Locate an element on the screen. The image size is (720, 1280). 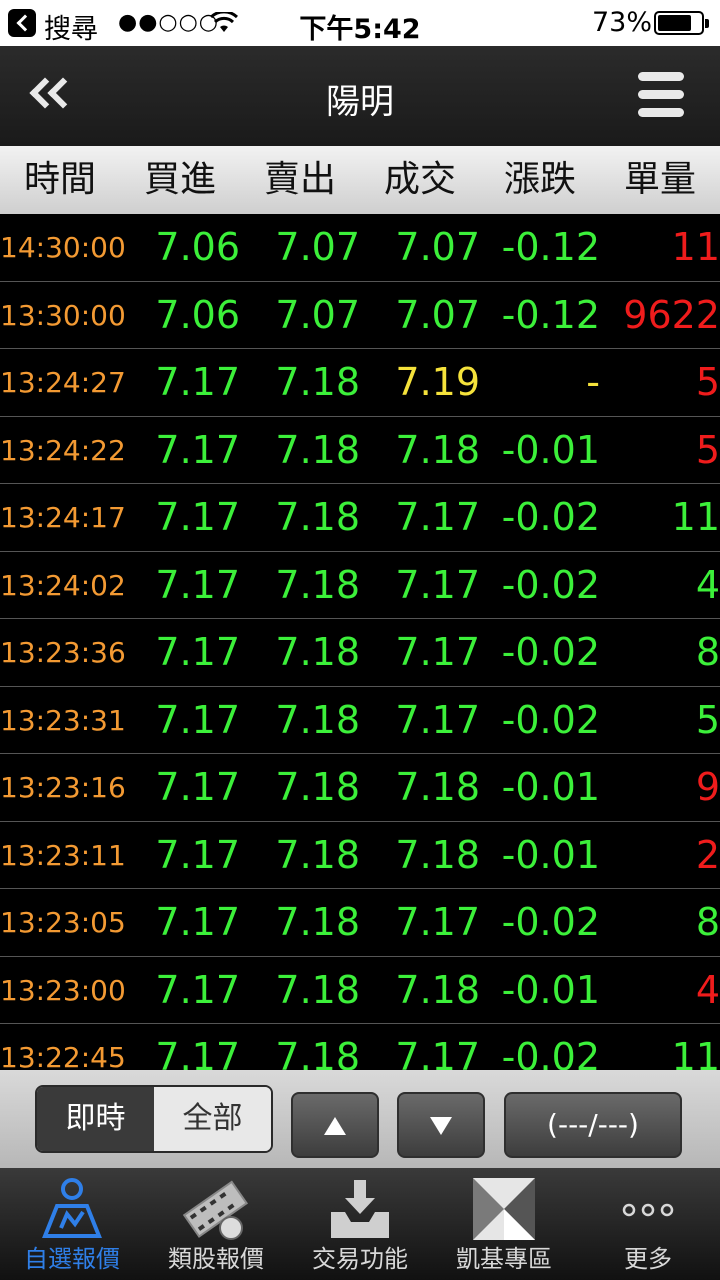
tab-trading: 交易功能 is located at coordinates (360, 1224).